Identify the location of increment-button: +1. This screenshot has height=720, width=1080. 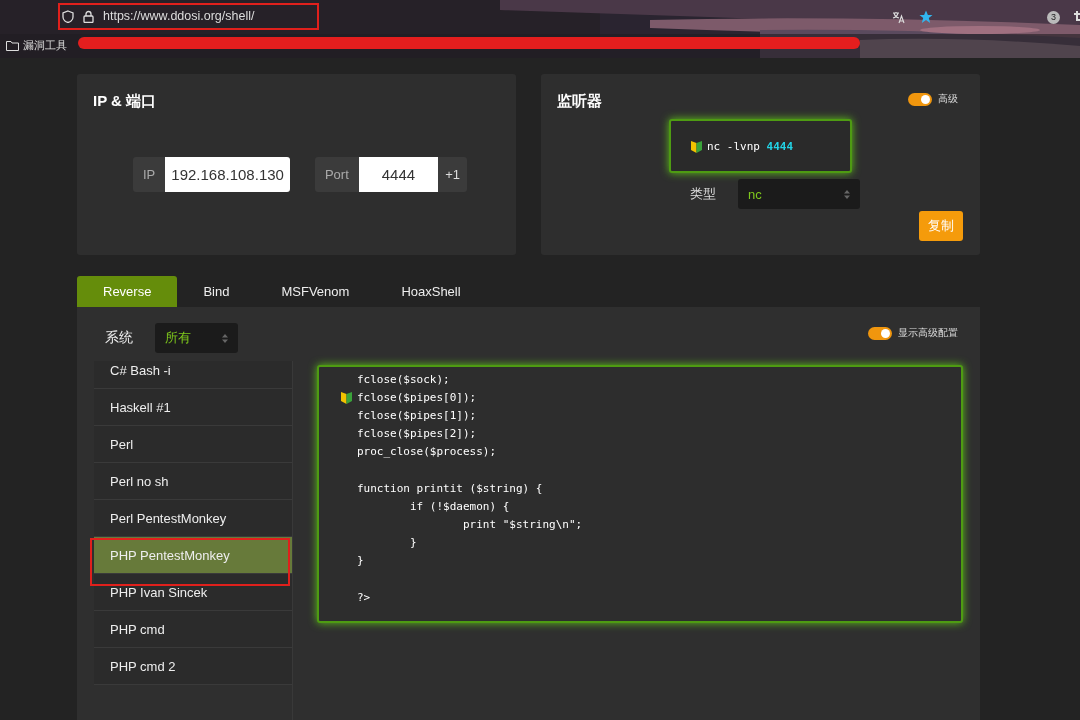
(452, 174).